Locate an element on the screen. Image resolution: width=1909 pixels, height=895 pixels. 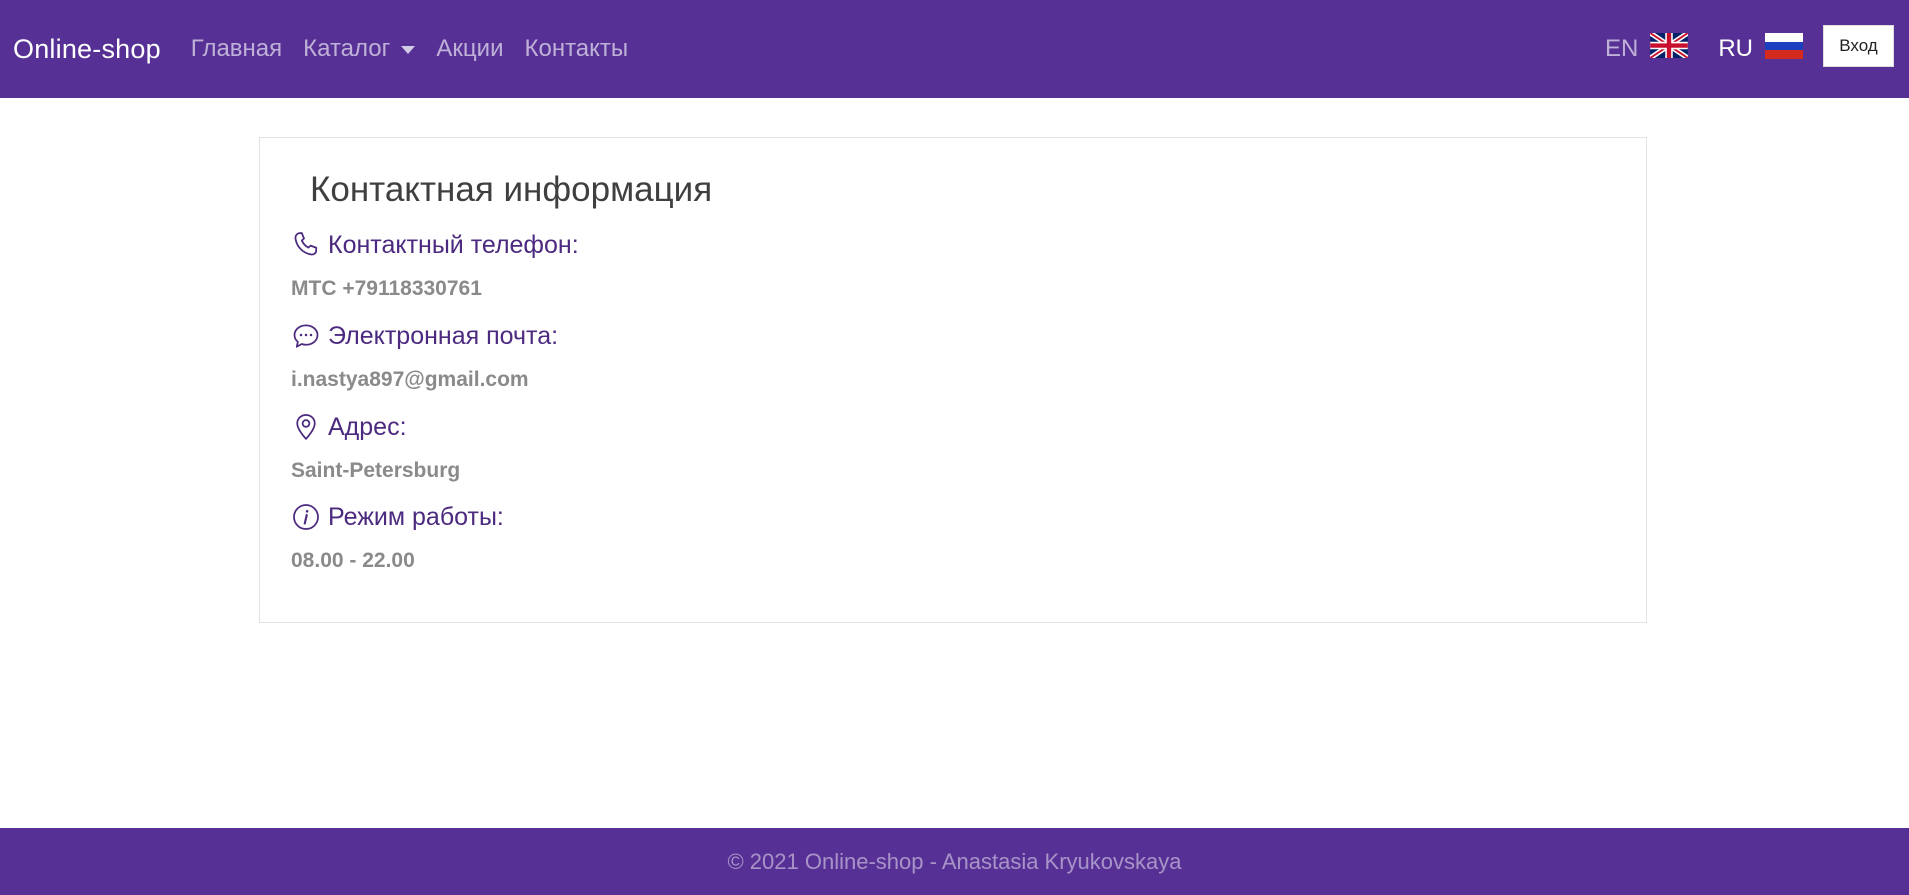
contact-item-label: Контактный телефон: is located at coordinates (453, 244).